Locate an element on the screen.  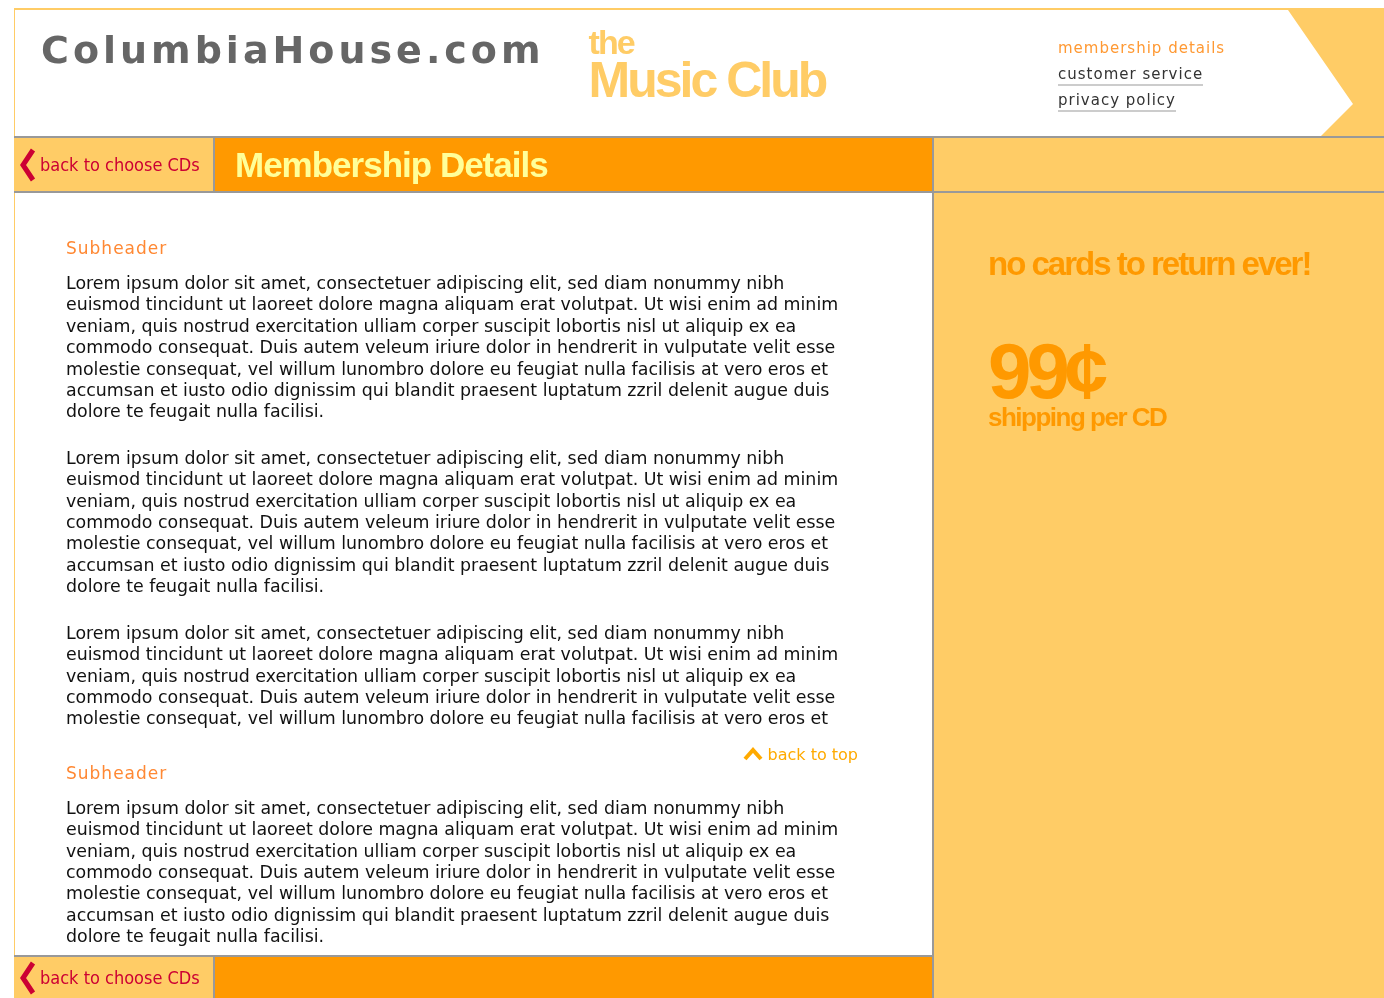
chevron-up-icon is located at coordinates (752, 754).